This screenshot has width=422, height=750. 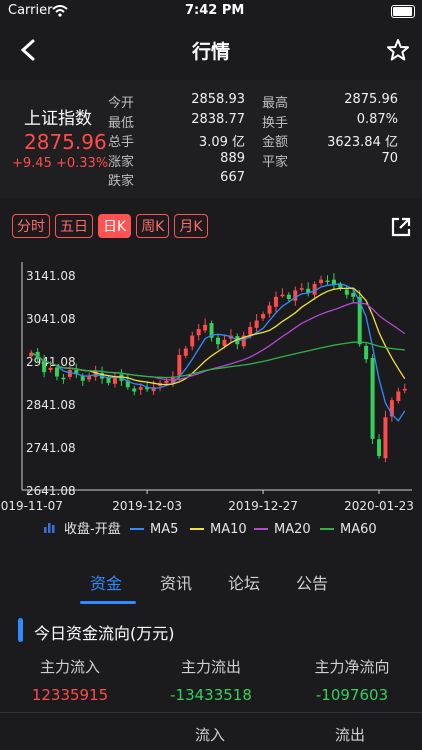 What do you see at coordinates (232, 177) in the screenshot?
I see `stat-value: 667` at bounding box center [232, 177].